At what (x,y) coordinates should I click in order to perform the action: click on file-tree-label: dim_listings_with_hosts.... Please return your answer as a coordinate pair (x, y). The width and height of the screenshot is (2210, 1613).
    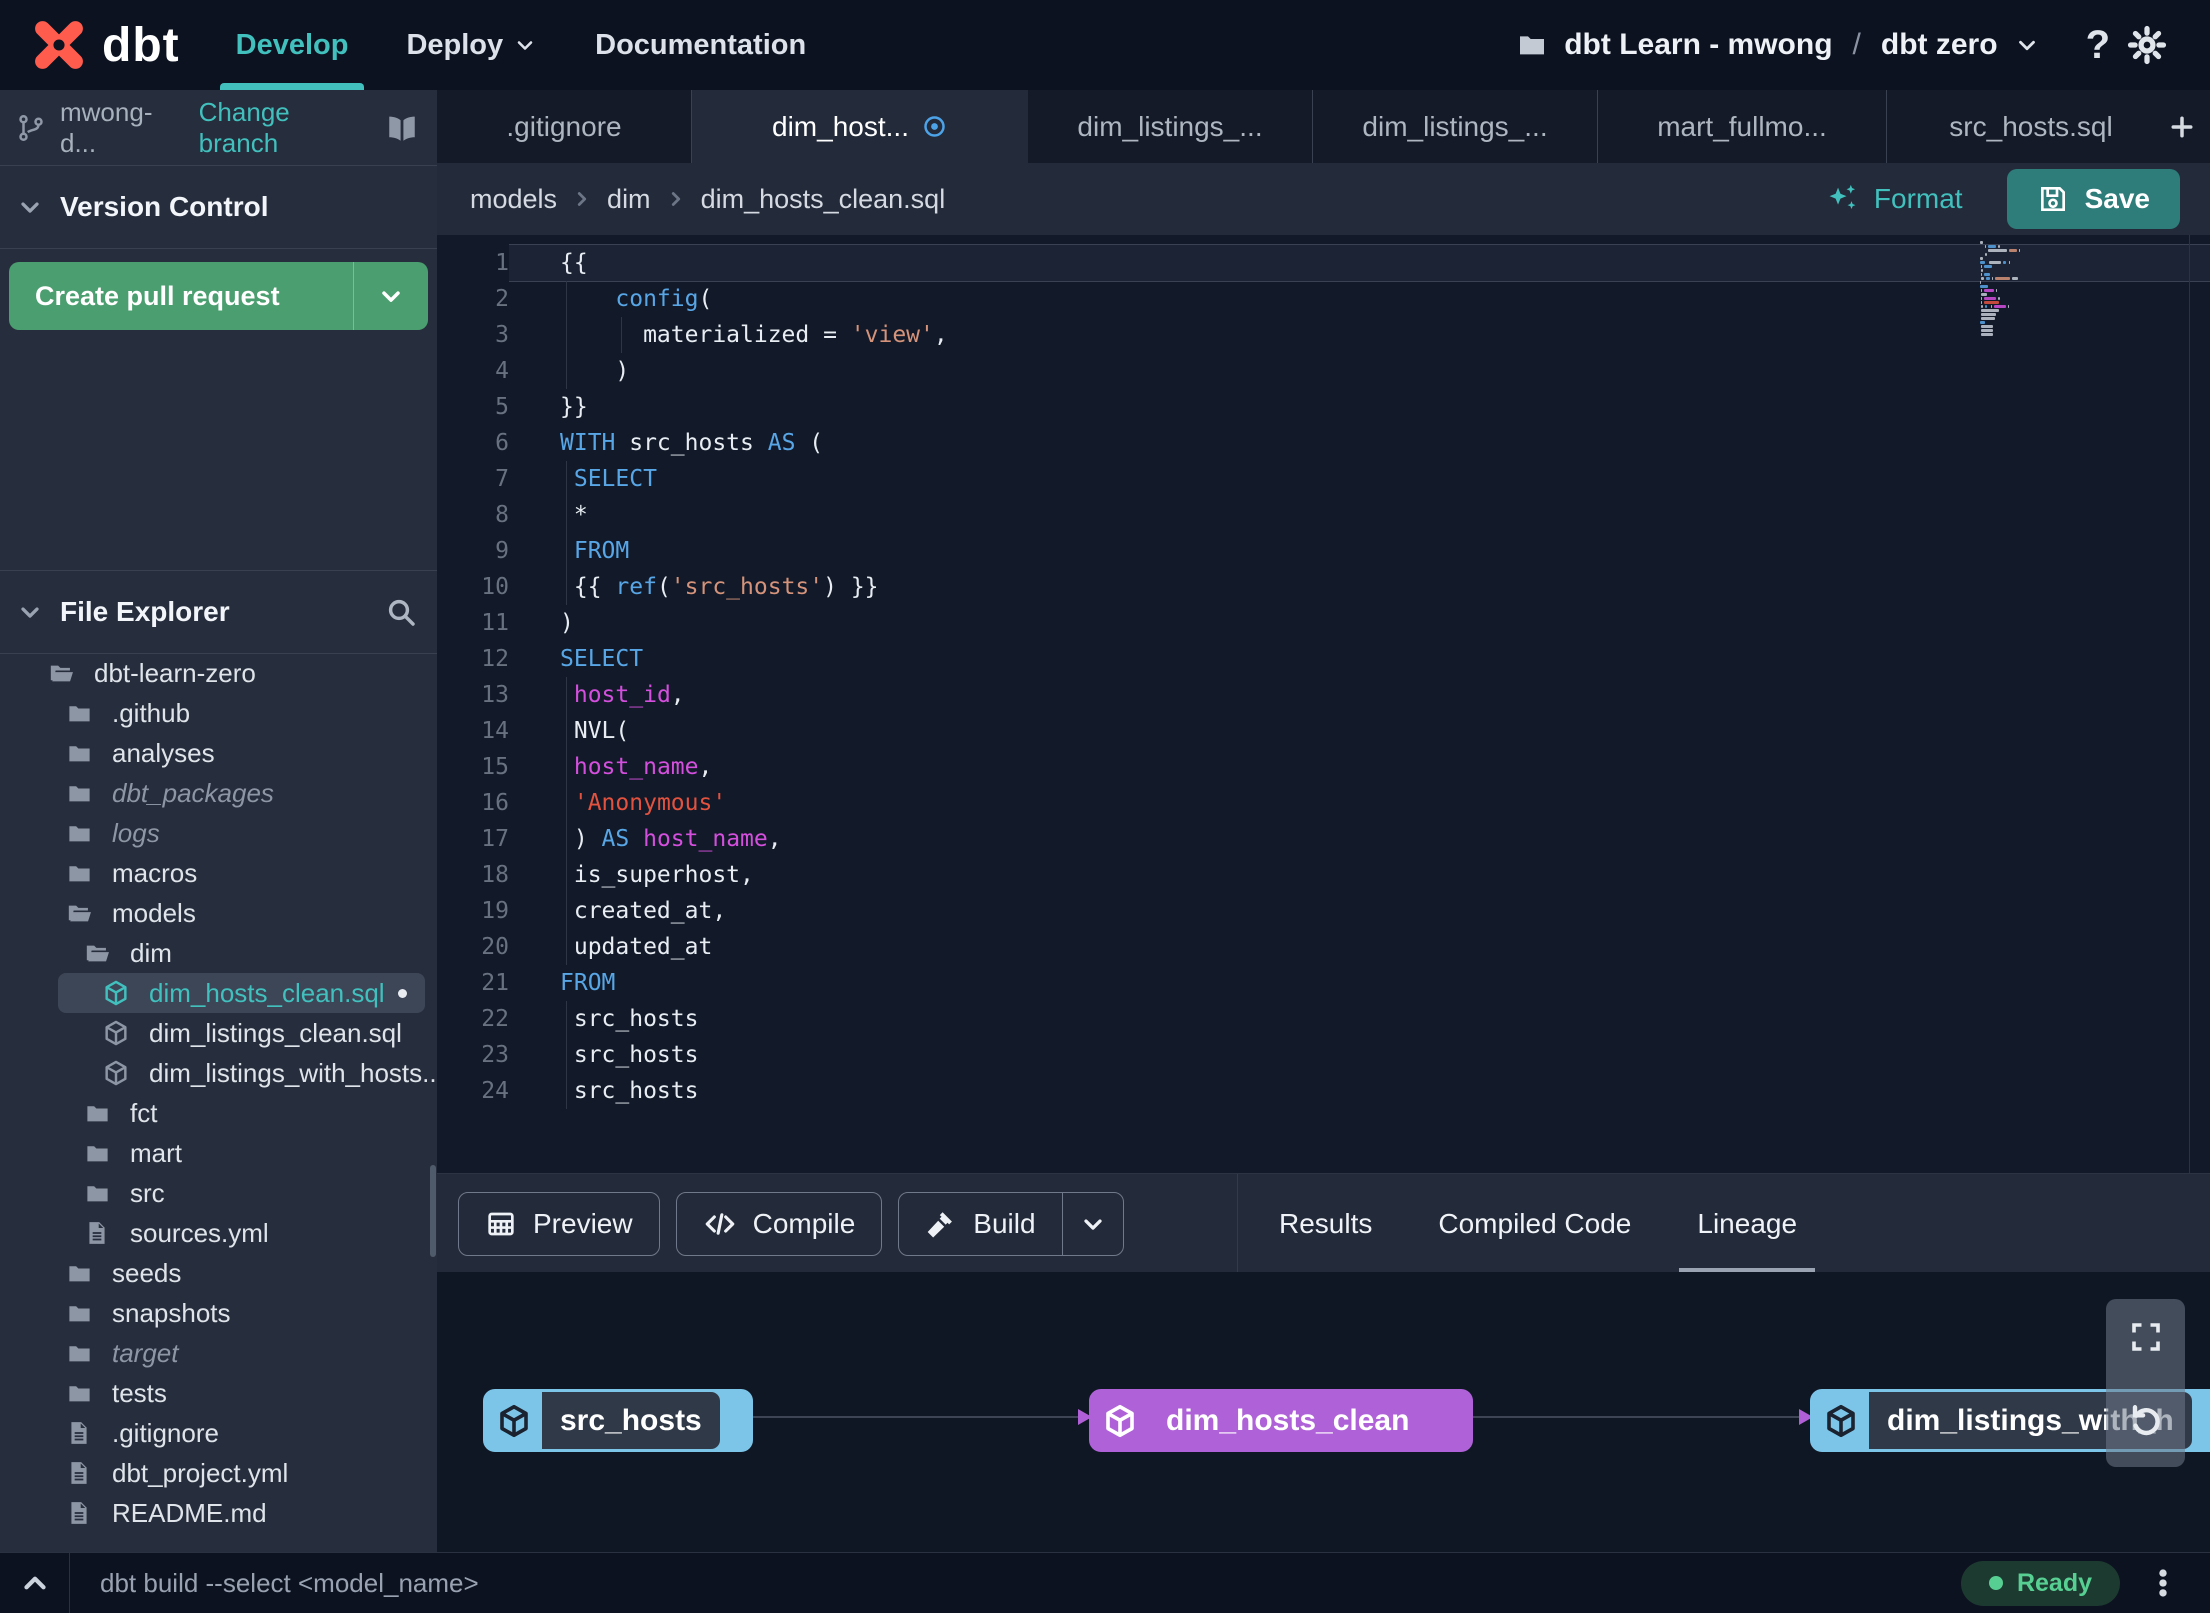
    Looking at the image, I should click on (293, 1072).